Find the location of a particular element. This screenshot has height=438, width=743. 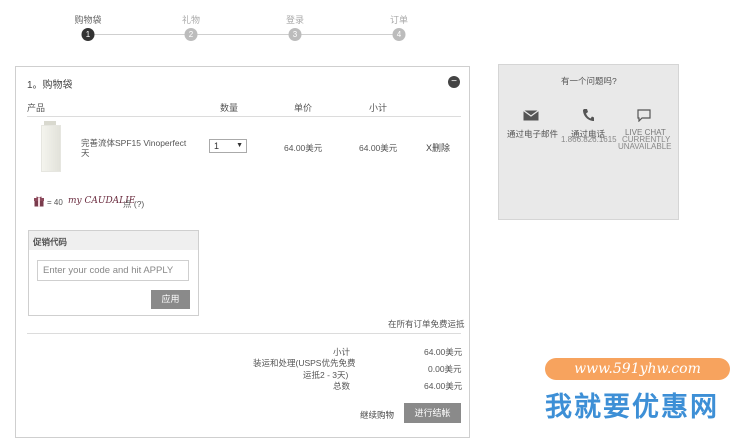

summary-shipping-value: 0.00美元 is located at coordinates (445, 369).